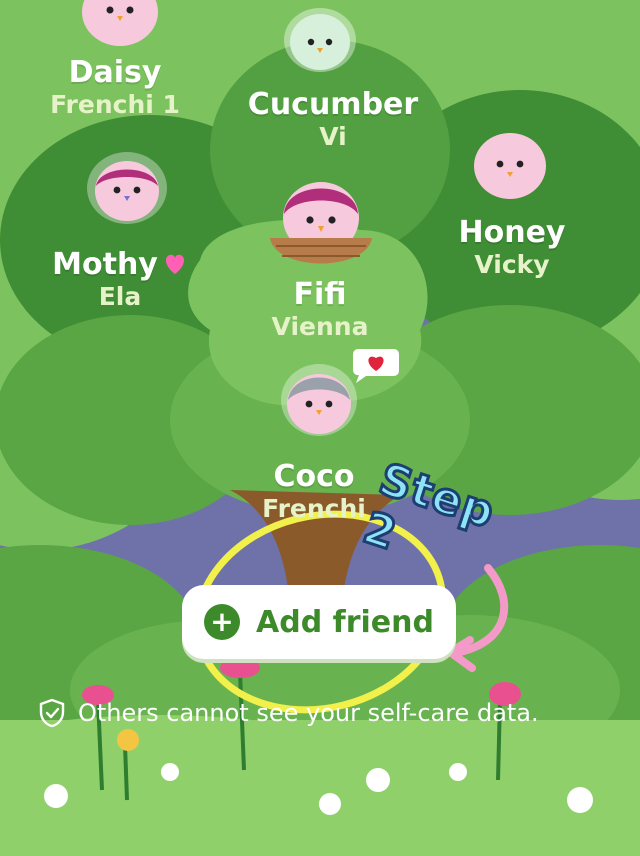 This screenshot has width=640, height=856. What do you see at coordinates (120, 296) in the screenshot?
I see `friend-owner: Ela` at bounding box center [120, 296].